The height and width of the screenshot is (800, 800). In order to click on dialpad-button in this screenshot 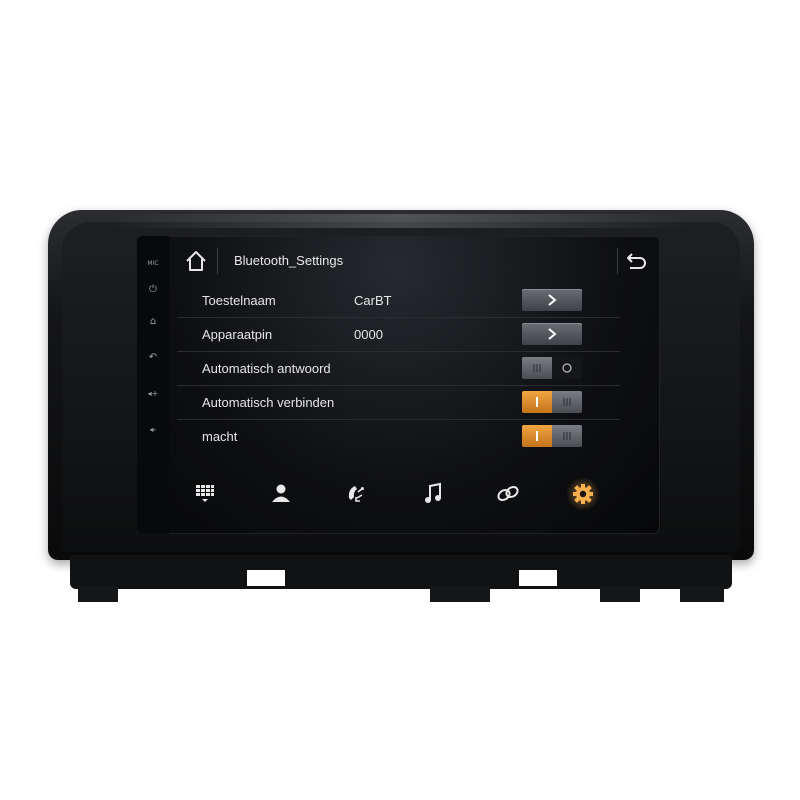, I will do `click(205, 494)`.